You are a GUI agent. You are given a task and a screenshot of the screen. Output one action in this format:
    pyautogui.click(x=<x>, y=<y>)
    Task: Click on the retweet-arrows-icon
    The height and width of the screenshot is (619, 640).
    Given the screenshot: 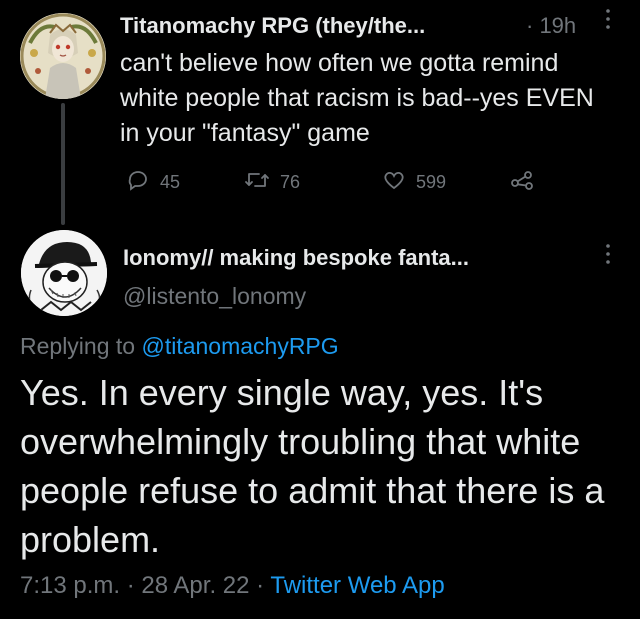 What is the action you would take?
    pyautogui.click(x=257, y=182)
    